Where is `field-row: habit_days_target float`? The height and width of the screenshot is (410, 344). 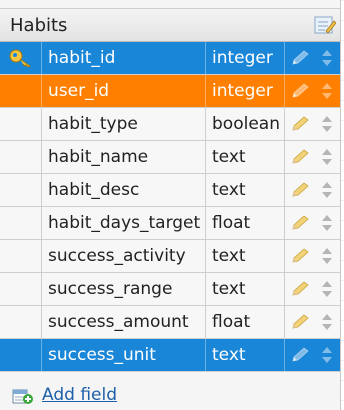 field-row: habit_days_target float is located at coordinates (170, 223).